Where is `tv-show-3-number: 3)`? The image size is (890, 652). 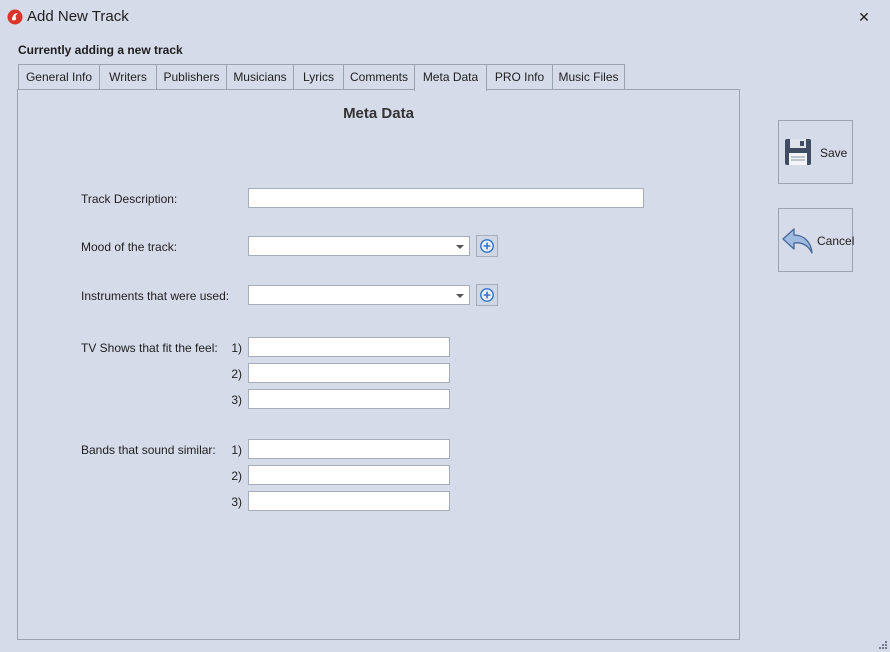
tv-show-3-number: 3) is located at coordinates (236, 400).